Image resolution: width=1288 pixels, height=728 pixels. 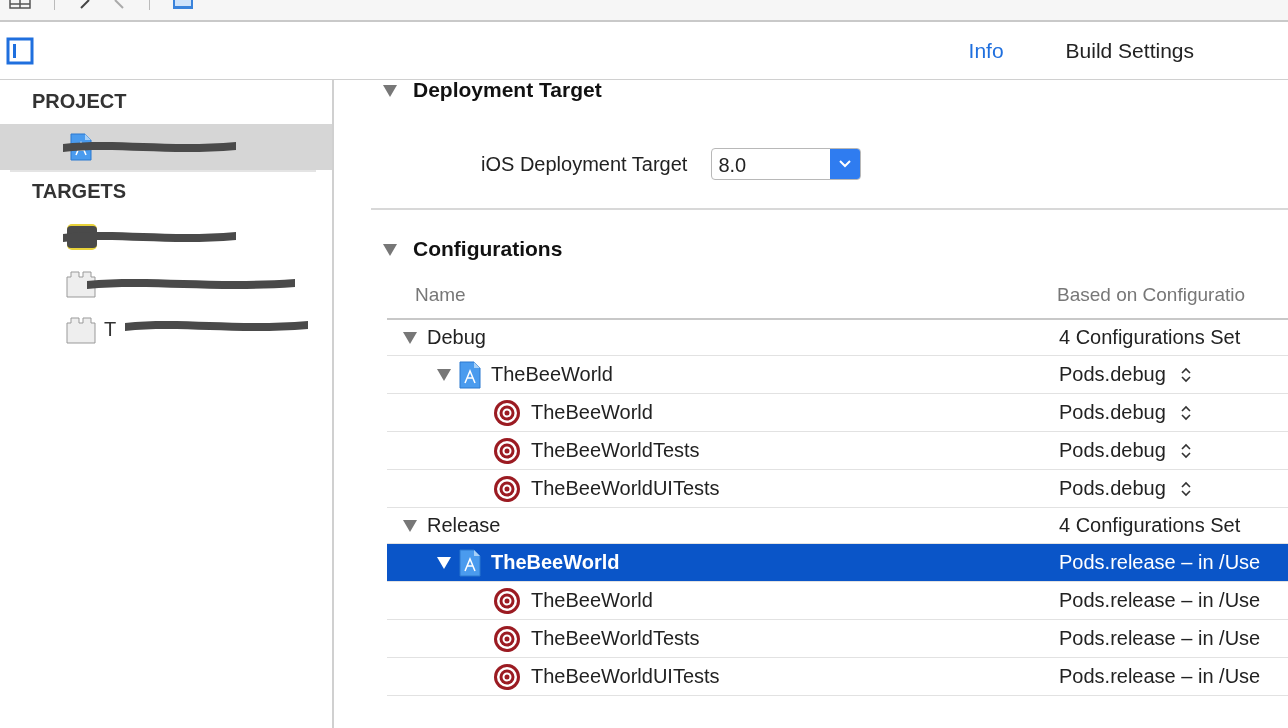 I want to click on table-row: TheBeeWorldUITests Pods.debug, so click(x=837, y=489).